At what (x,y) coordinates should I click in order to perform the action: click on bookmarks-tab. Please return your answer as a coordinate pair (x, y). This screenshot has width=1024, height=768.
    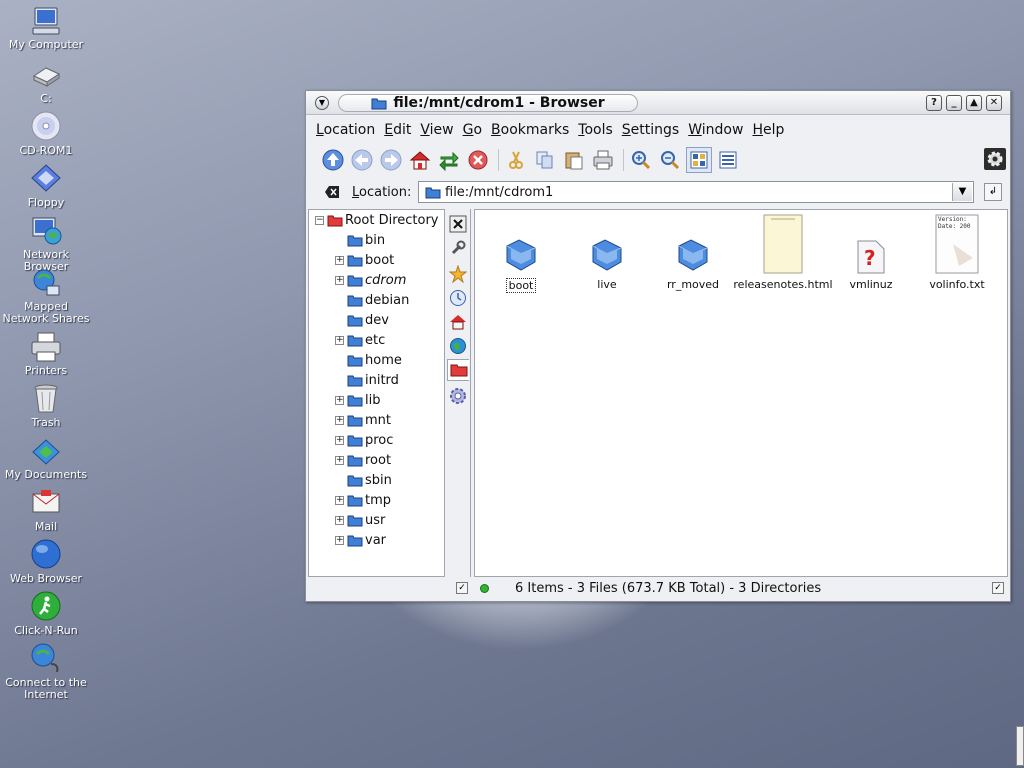
    Looking at the image, I should click on (458, 274).